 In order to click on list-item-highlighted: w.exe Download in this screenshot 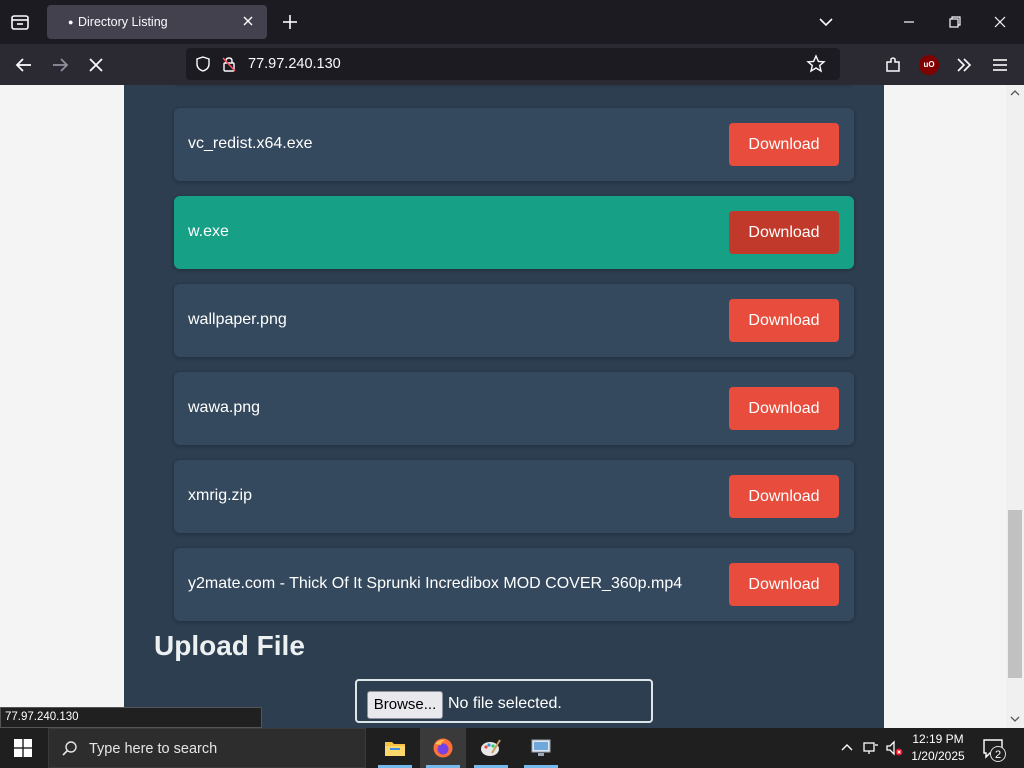, I will do `click(514, 232)`.